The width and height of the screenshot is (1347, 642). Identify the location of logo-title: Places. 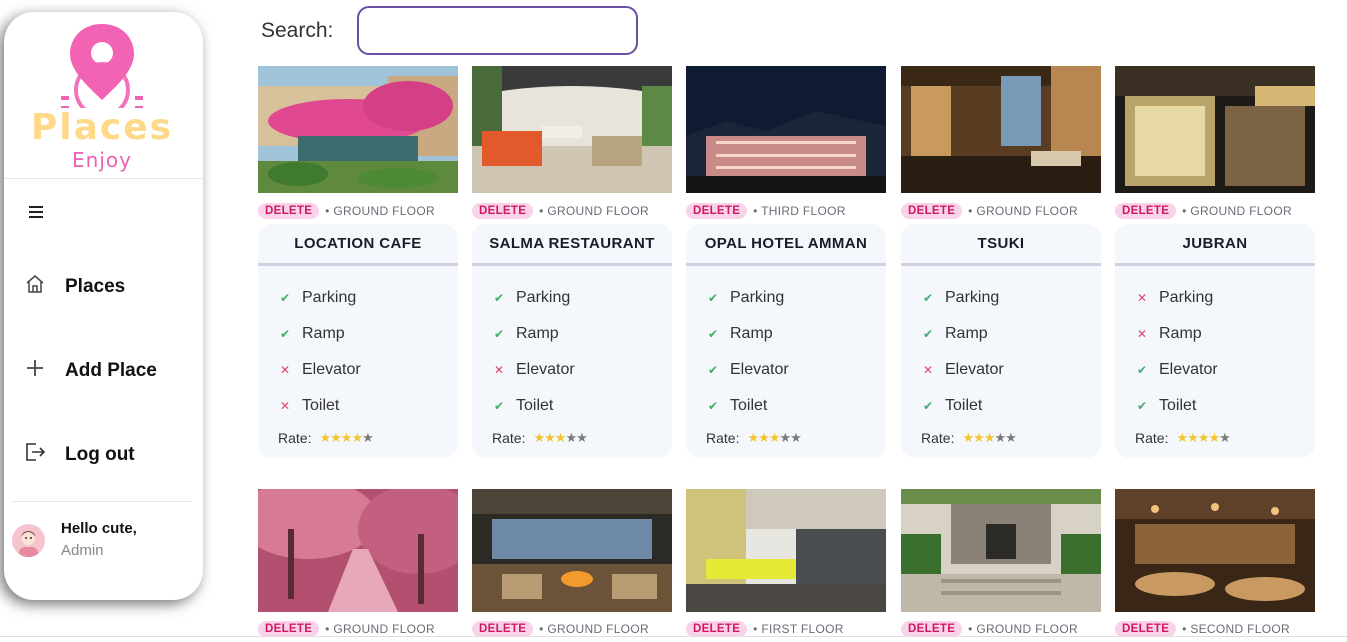
(102, 127).